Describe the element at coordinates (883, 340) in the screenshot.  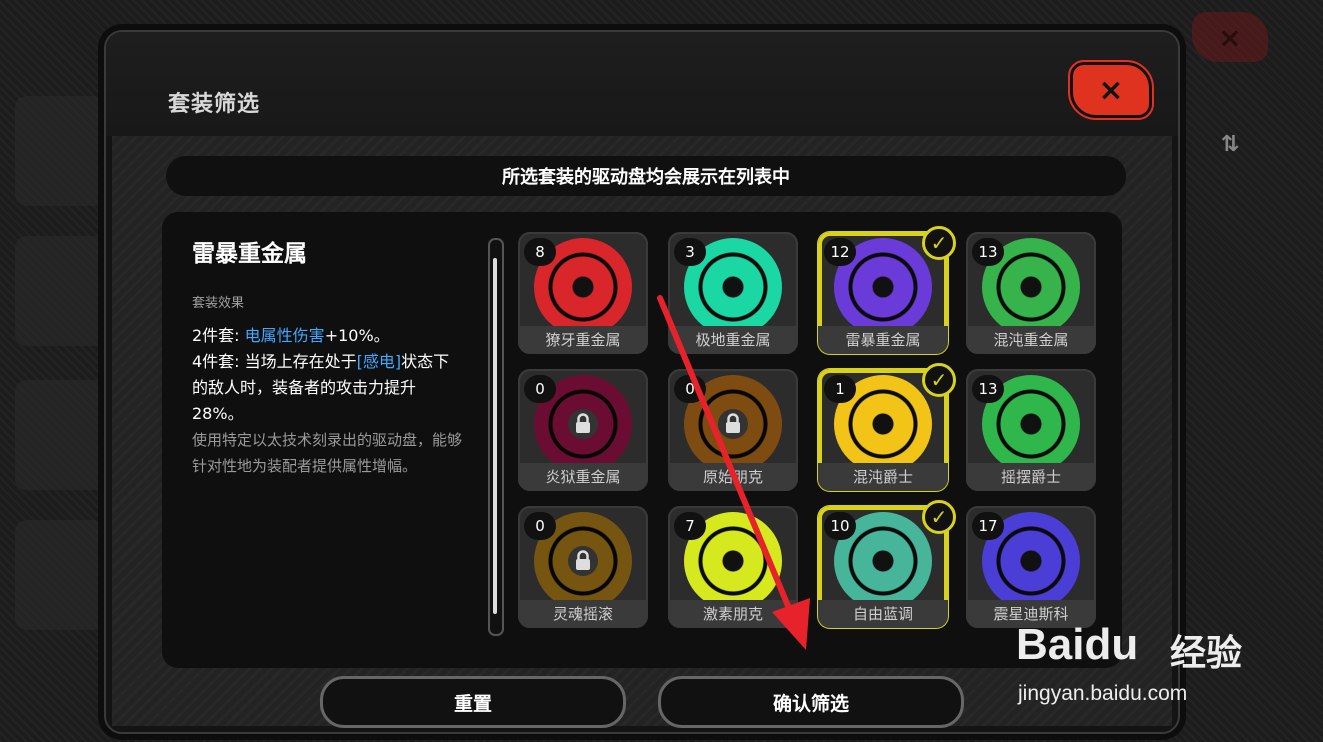
I see `set-label: 雷暴重金属` at that location.